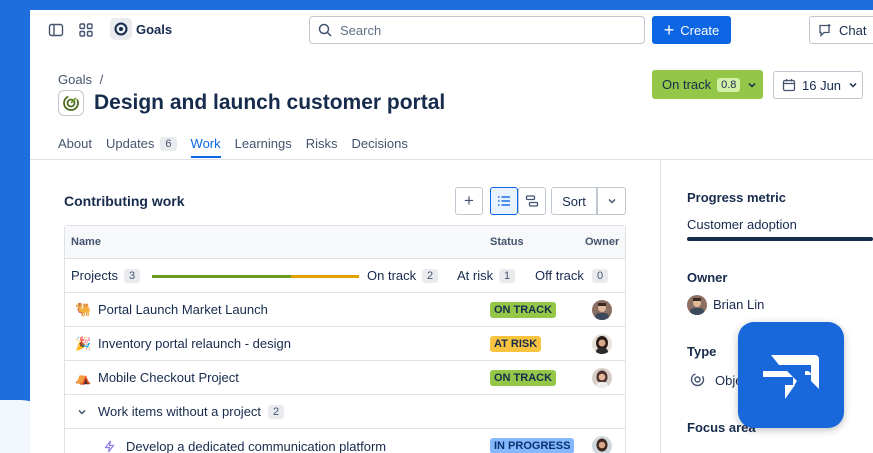 The height and width of the screenshot is (453, 873). I want to click on projects-count: 3, so click(132, 275).